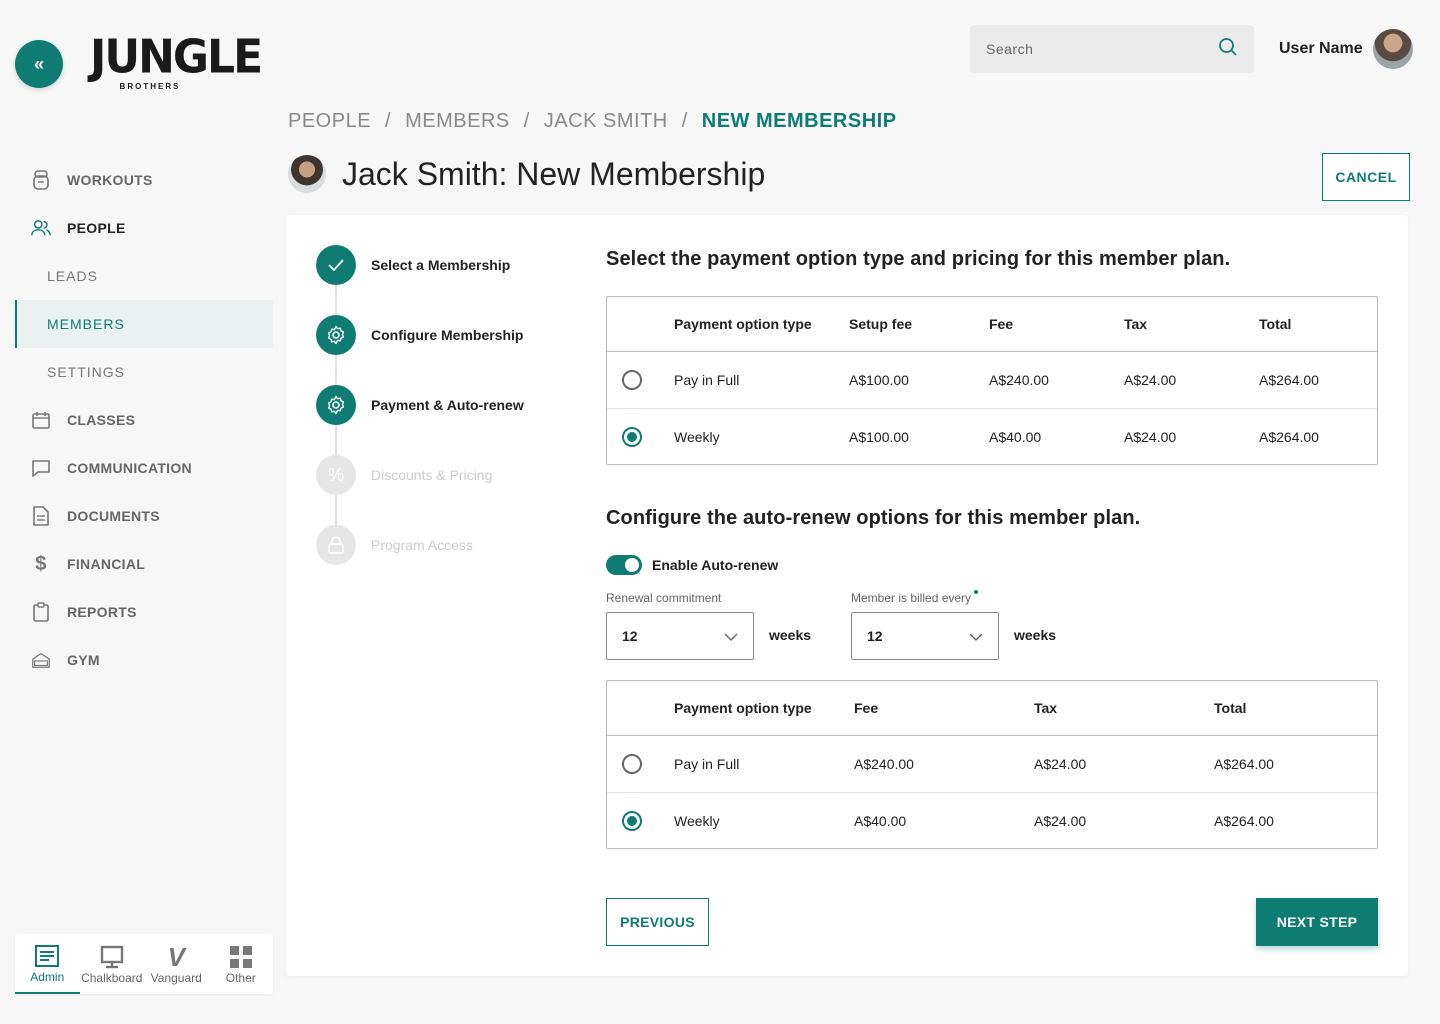 Image resolution: width=1440 pixels, height=1024 pixels. I want to click on table-row: Pay in Full A$240.00 A$24.00 A$264.00, so click(992, 764).